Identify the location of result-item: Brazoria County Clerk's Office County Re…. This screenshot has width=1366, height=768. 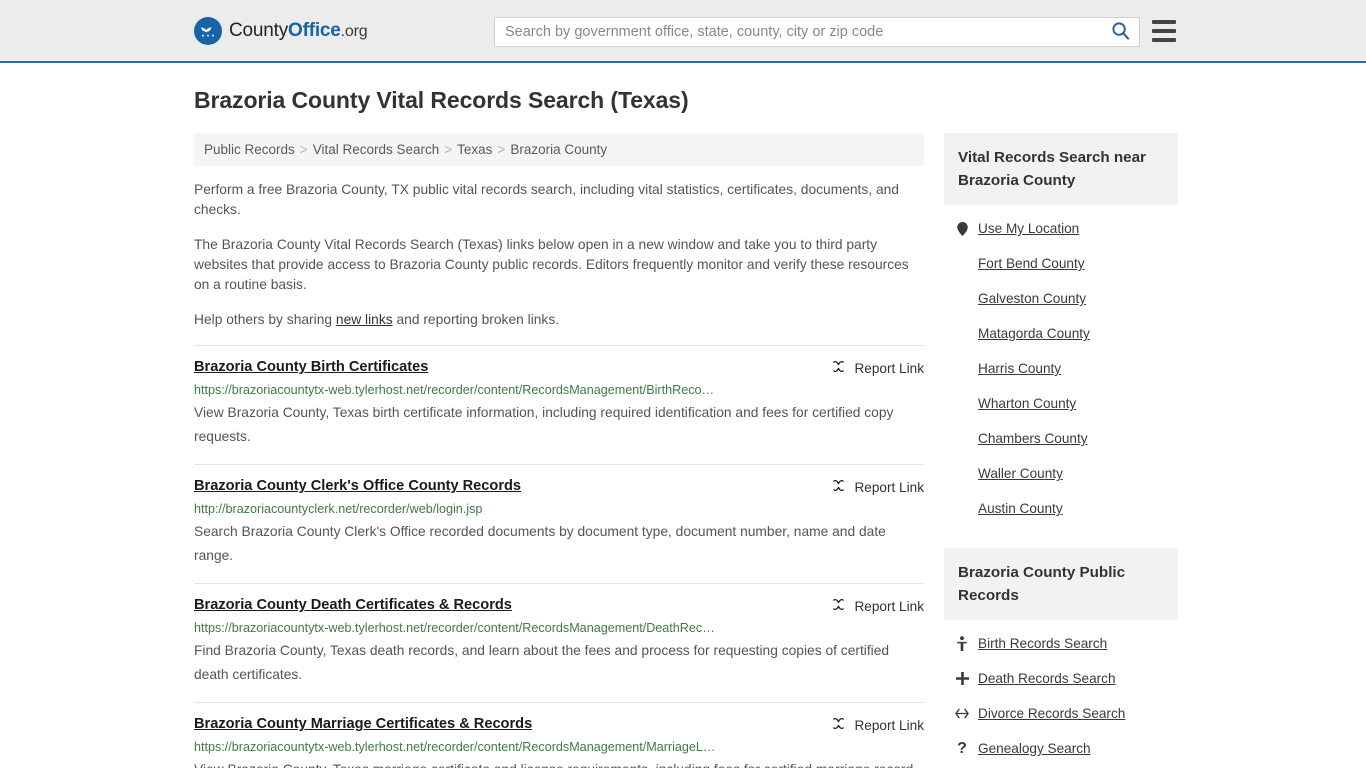
(559, 520).